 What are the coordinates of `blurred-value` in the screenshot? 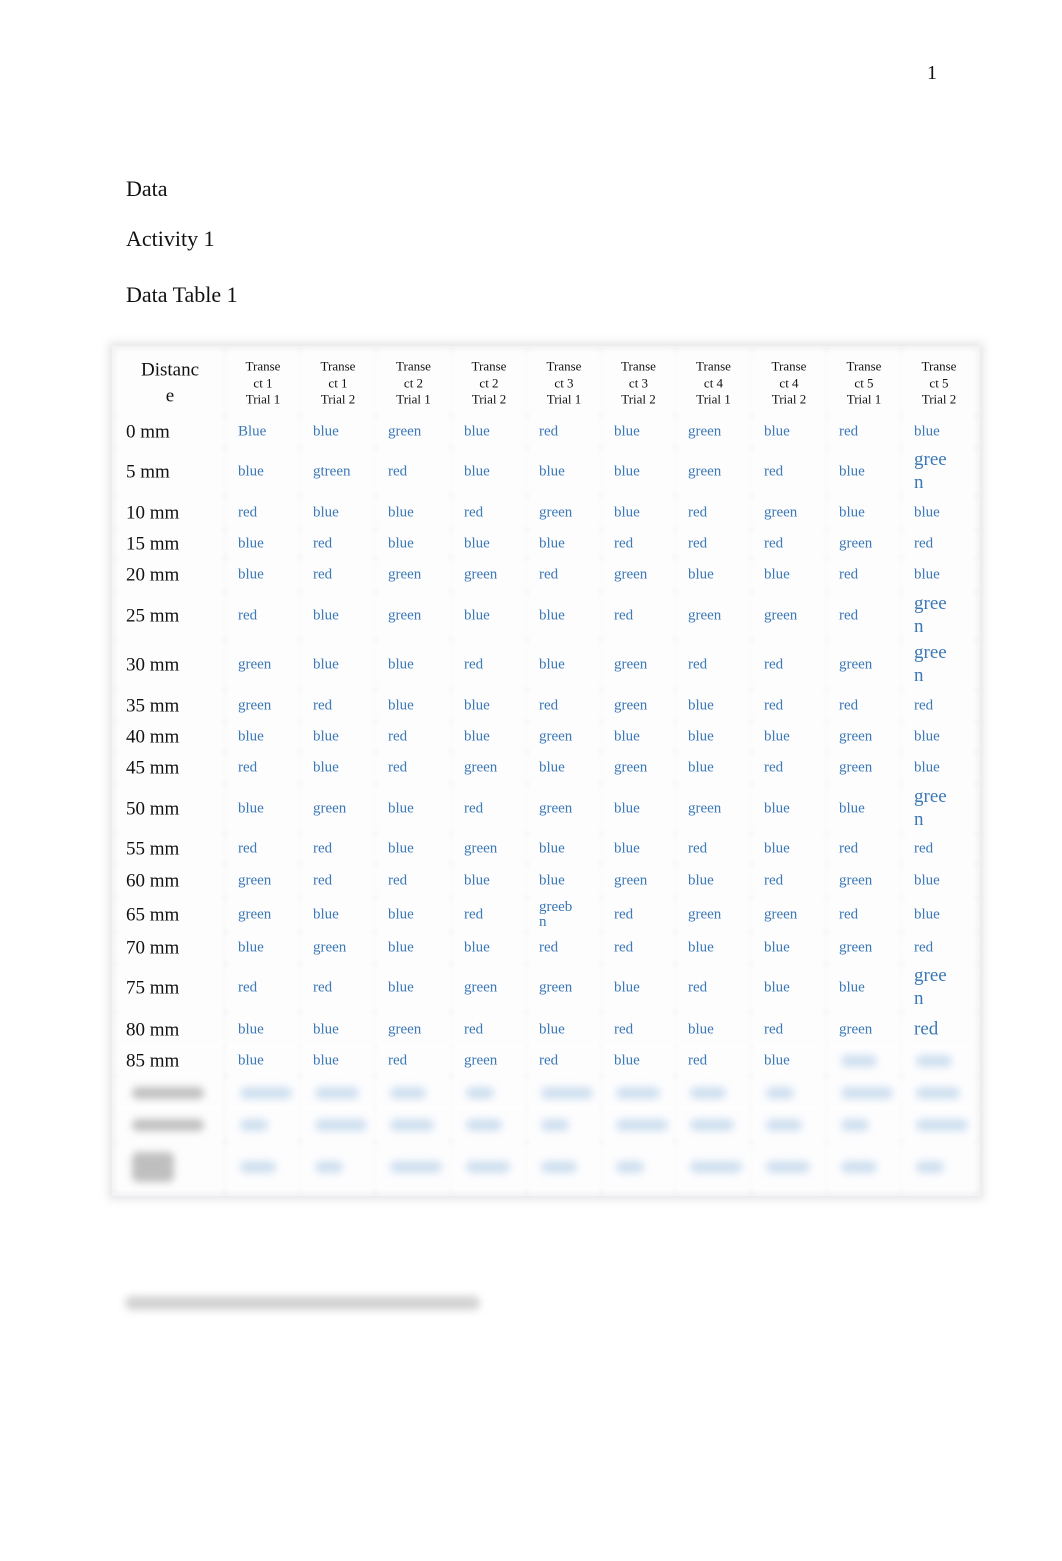 It's located at (780, 1093).